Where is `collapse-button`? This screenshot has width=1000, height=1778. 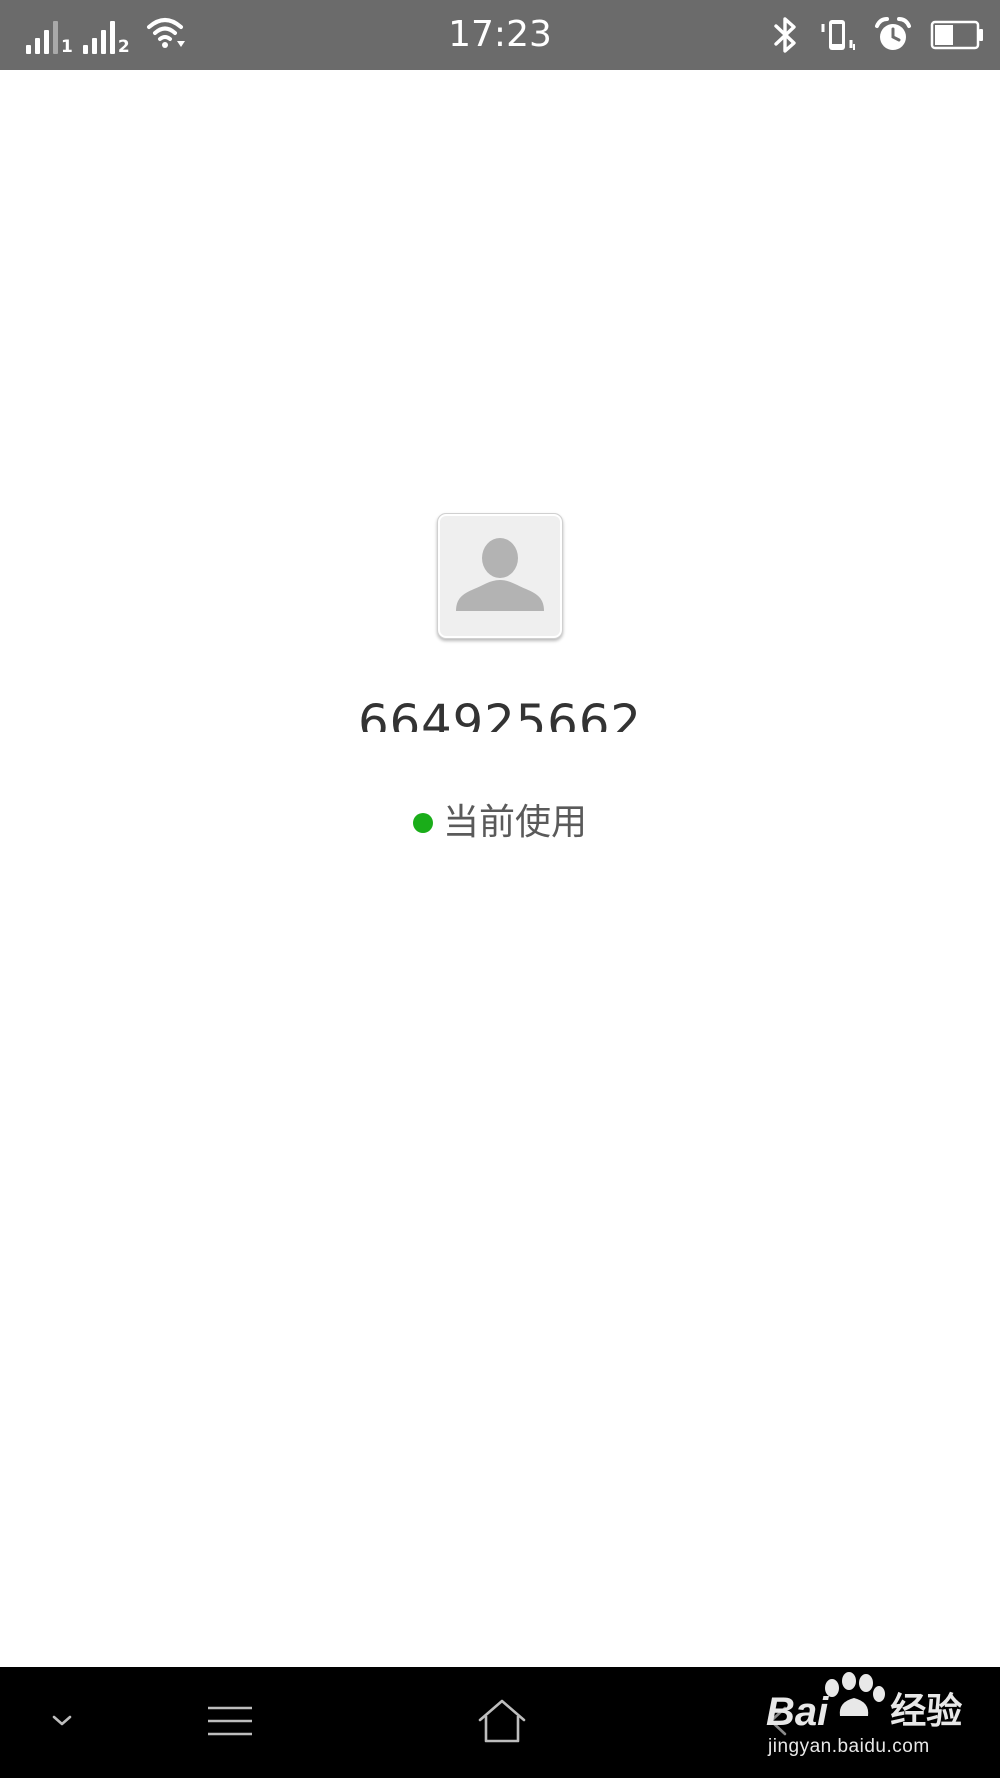
collapse-button is located at coordinates (62, 1722).